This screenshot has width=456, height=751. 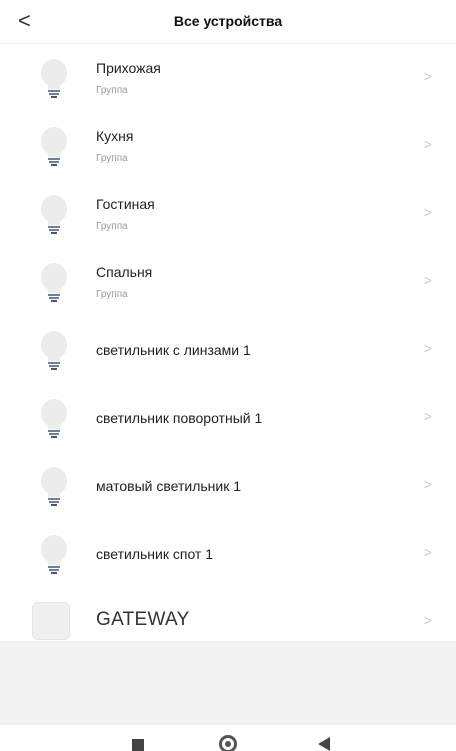 I want to click on system-nav-bar, so click(x=228, y=738).